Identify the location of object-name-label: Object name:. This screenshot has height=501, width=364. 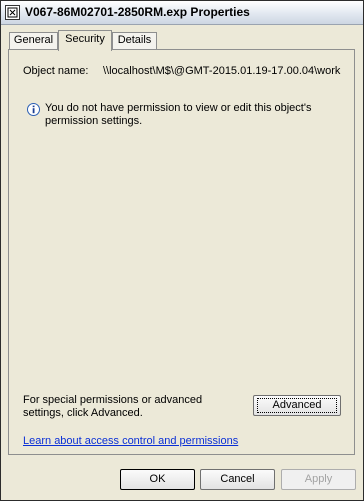
(56, 71).